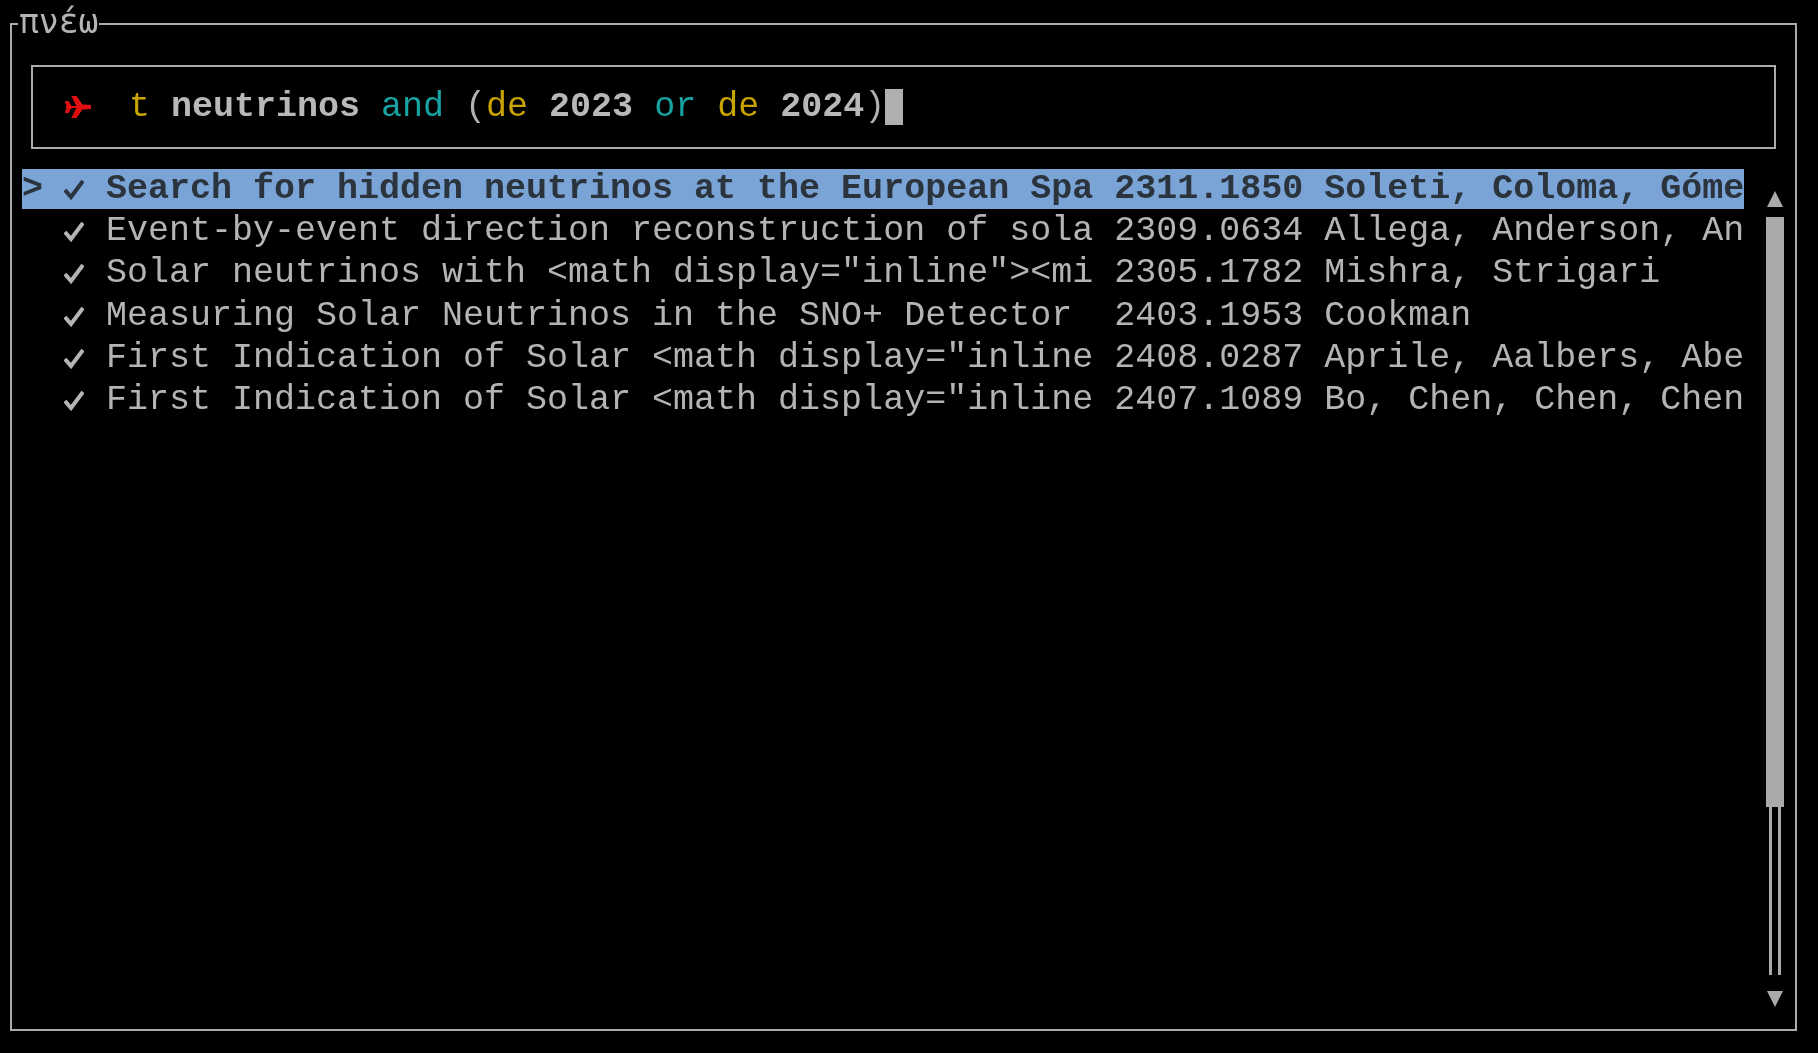  I want to click on arxiv-id: 2407.1089, so click(1209, 399).